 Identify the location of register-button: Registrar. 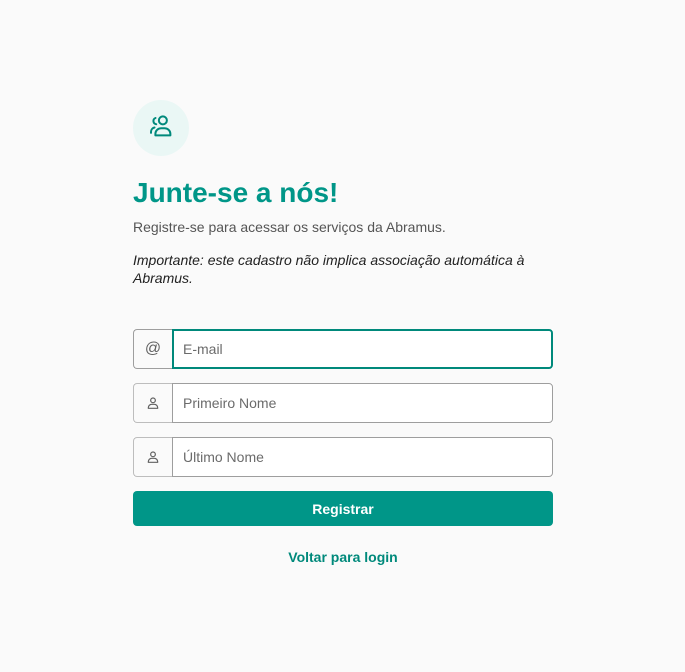
(343, 508).